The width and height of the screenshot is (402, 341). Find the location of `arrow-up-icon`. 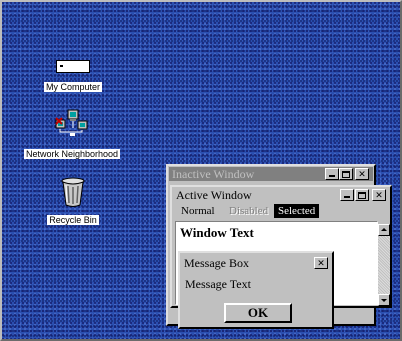

arrow-up-icon is located at coordinates (384, 229).